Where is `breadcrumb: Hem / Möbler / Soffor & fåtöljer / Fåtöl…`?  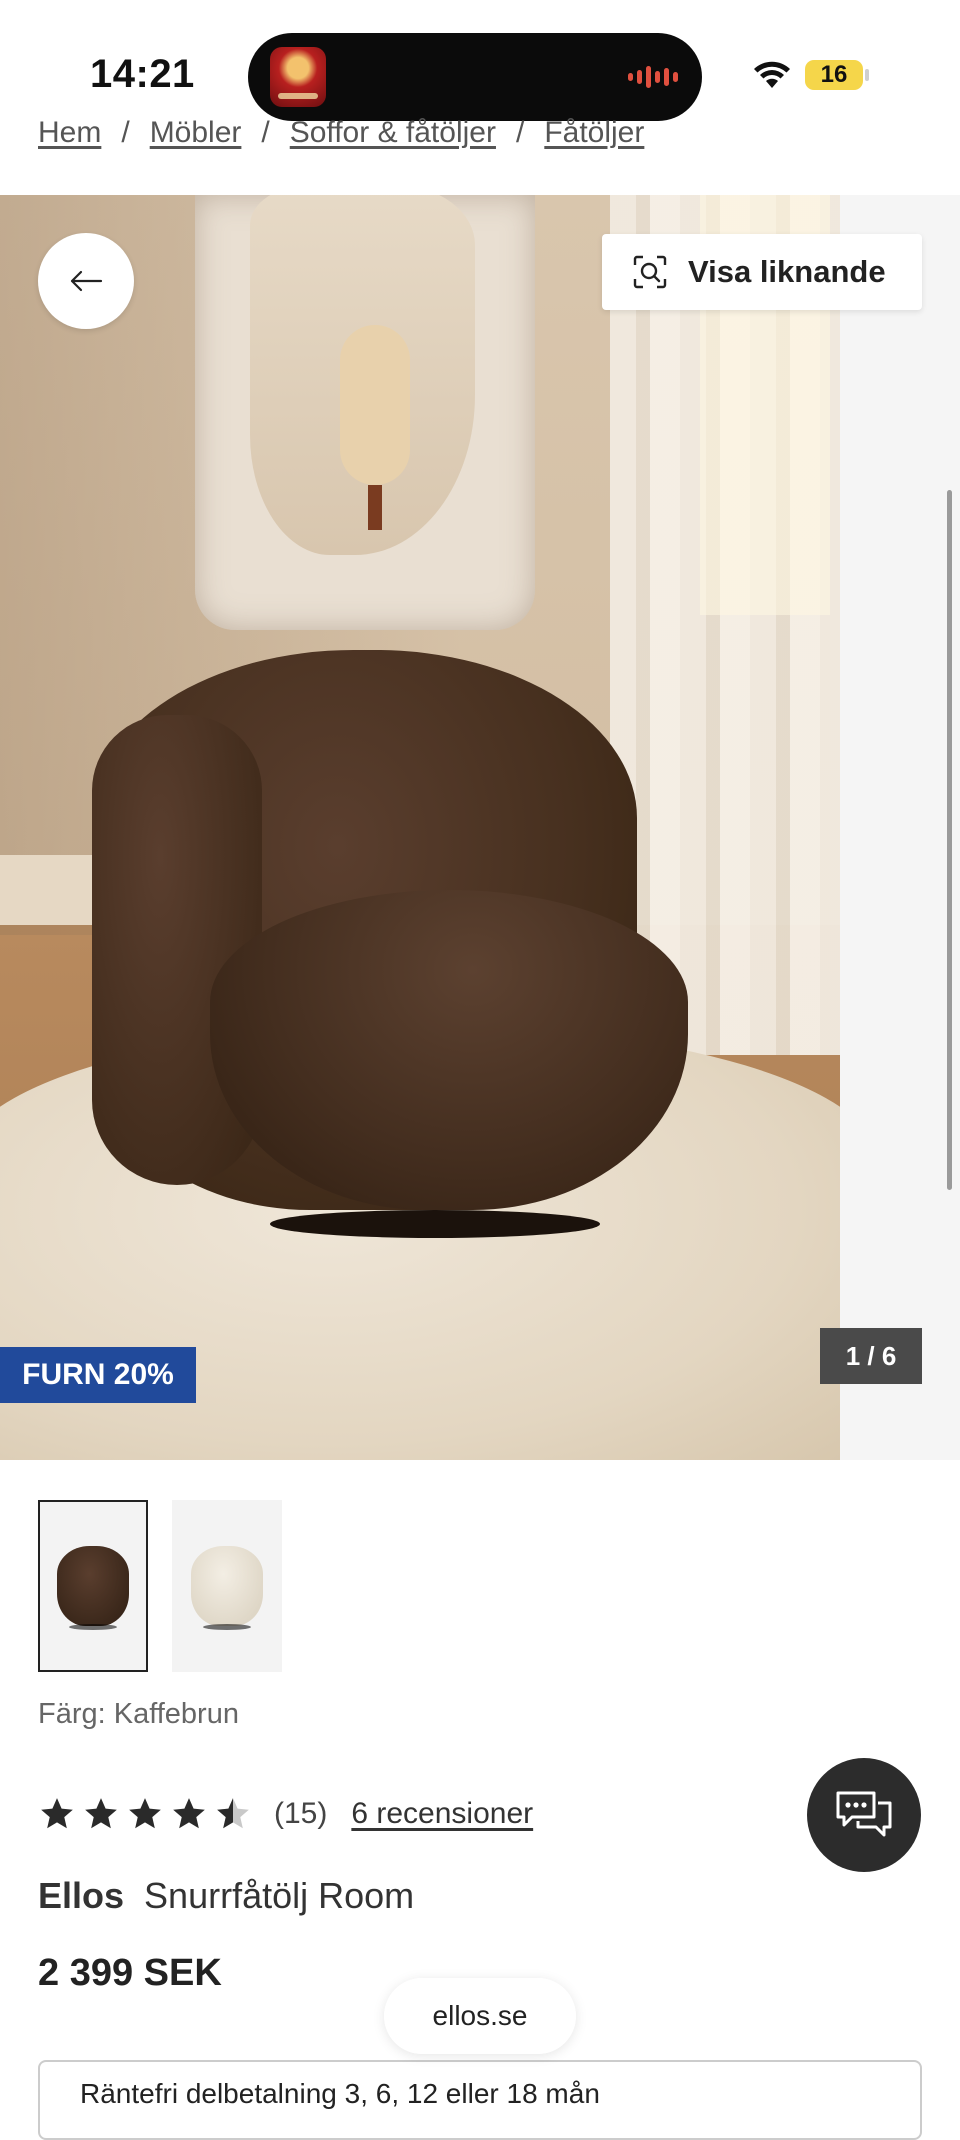
breadcrumb: Hem / Möbler / Soffor & fåtöljer / Fåtöl… is located at coordinates (341, 133).